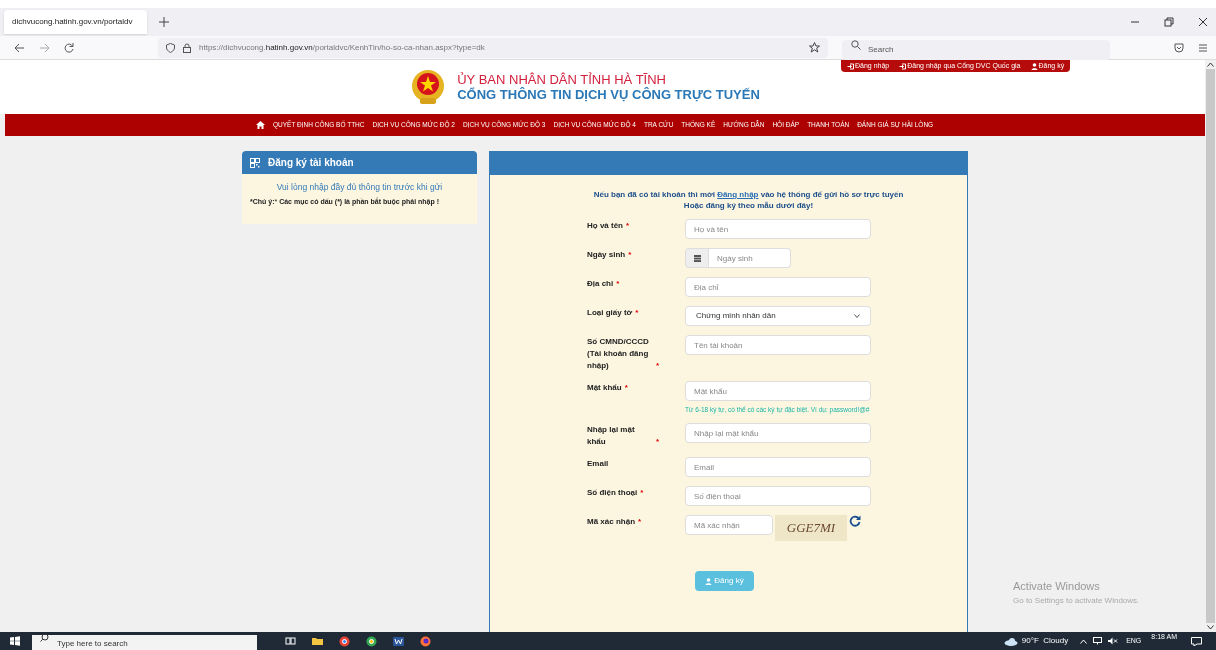  I want to click on captcha-image: GGE7MI, so click(811, 528).